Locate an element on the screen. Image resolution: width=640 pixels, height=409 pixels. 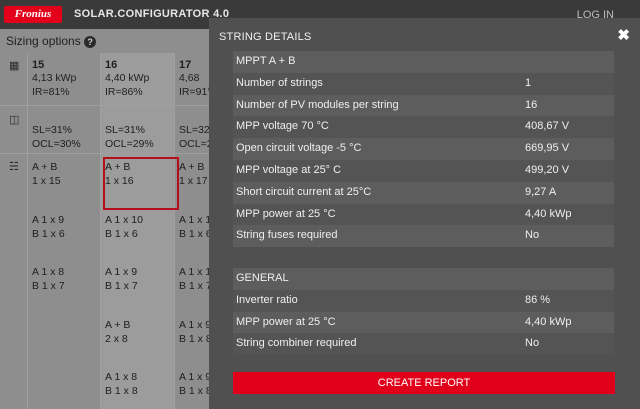
detail-label: Open circuit voltage -5 °C is located at coordinates (299, 148).